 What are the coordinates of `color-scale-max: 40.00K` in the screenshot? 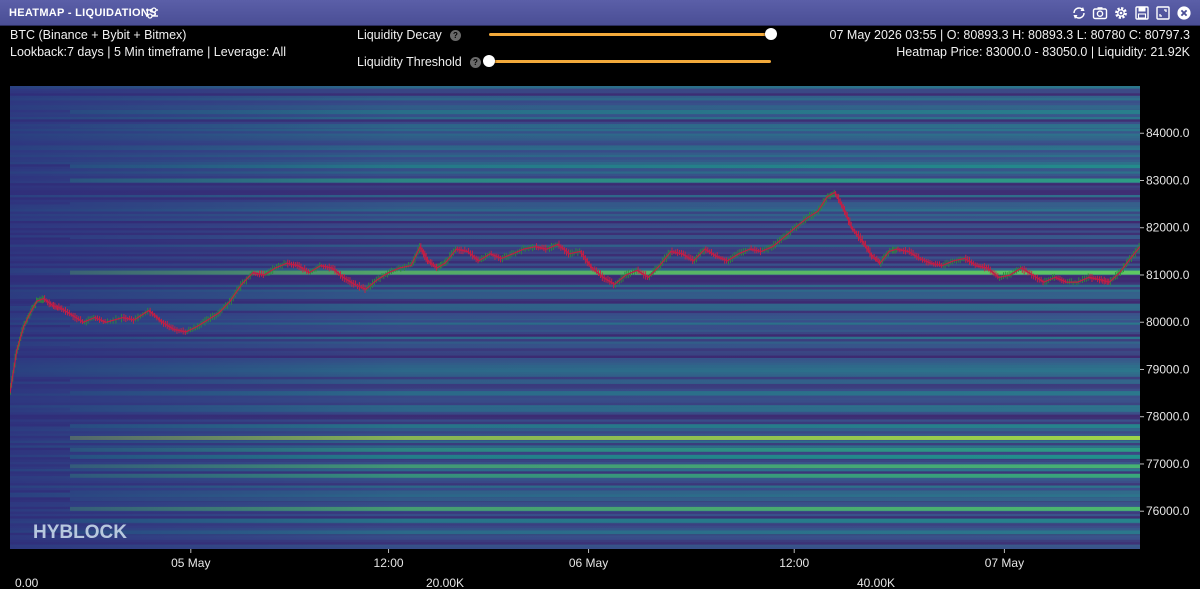 It's located at (876, 582).